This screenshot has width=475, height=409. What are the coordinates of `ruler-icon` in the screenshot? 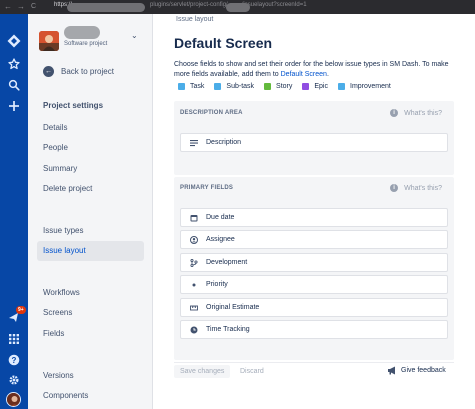 It's located at (194, 308).